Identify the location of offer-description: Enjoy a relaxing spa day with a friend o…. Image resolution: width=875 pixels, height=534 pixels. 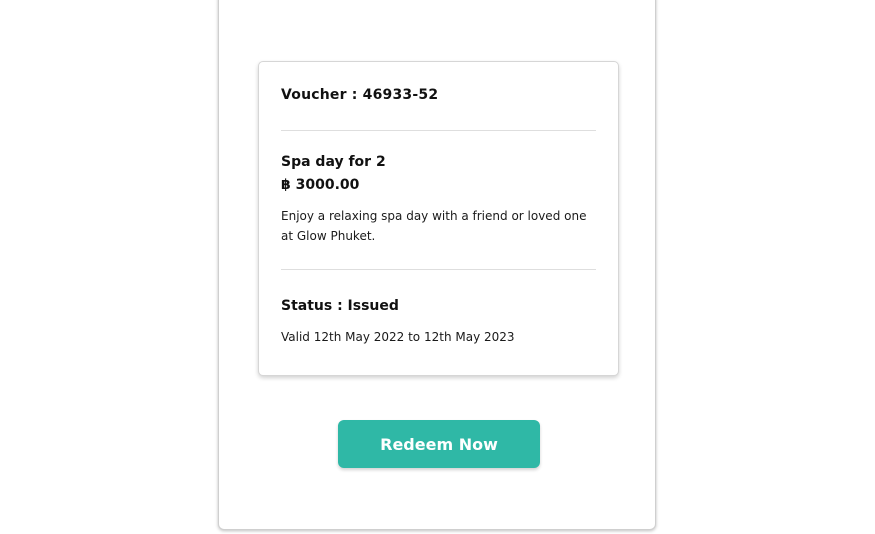
(434, 226).